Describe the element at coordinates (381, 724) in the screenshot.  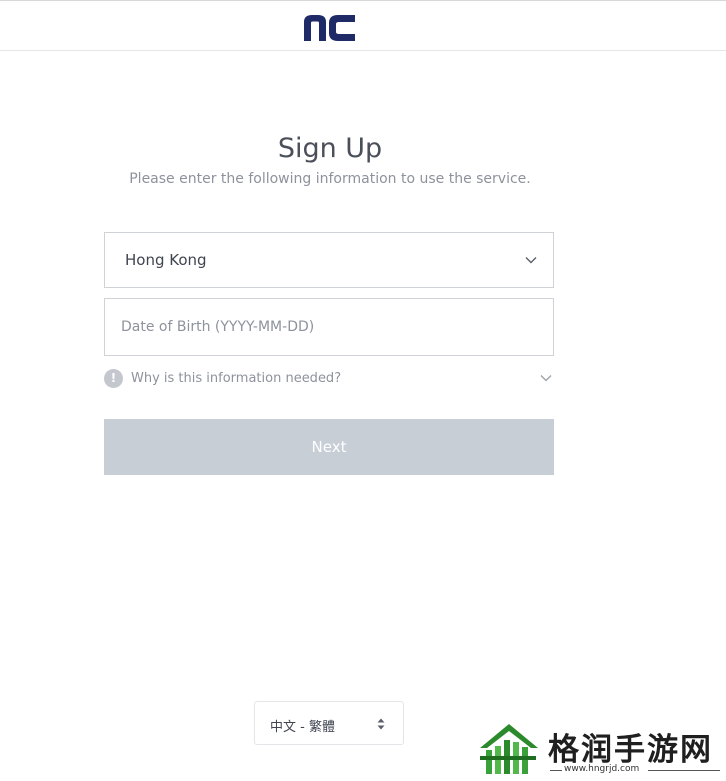
I see `sort-updown-icon` at that location.